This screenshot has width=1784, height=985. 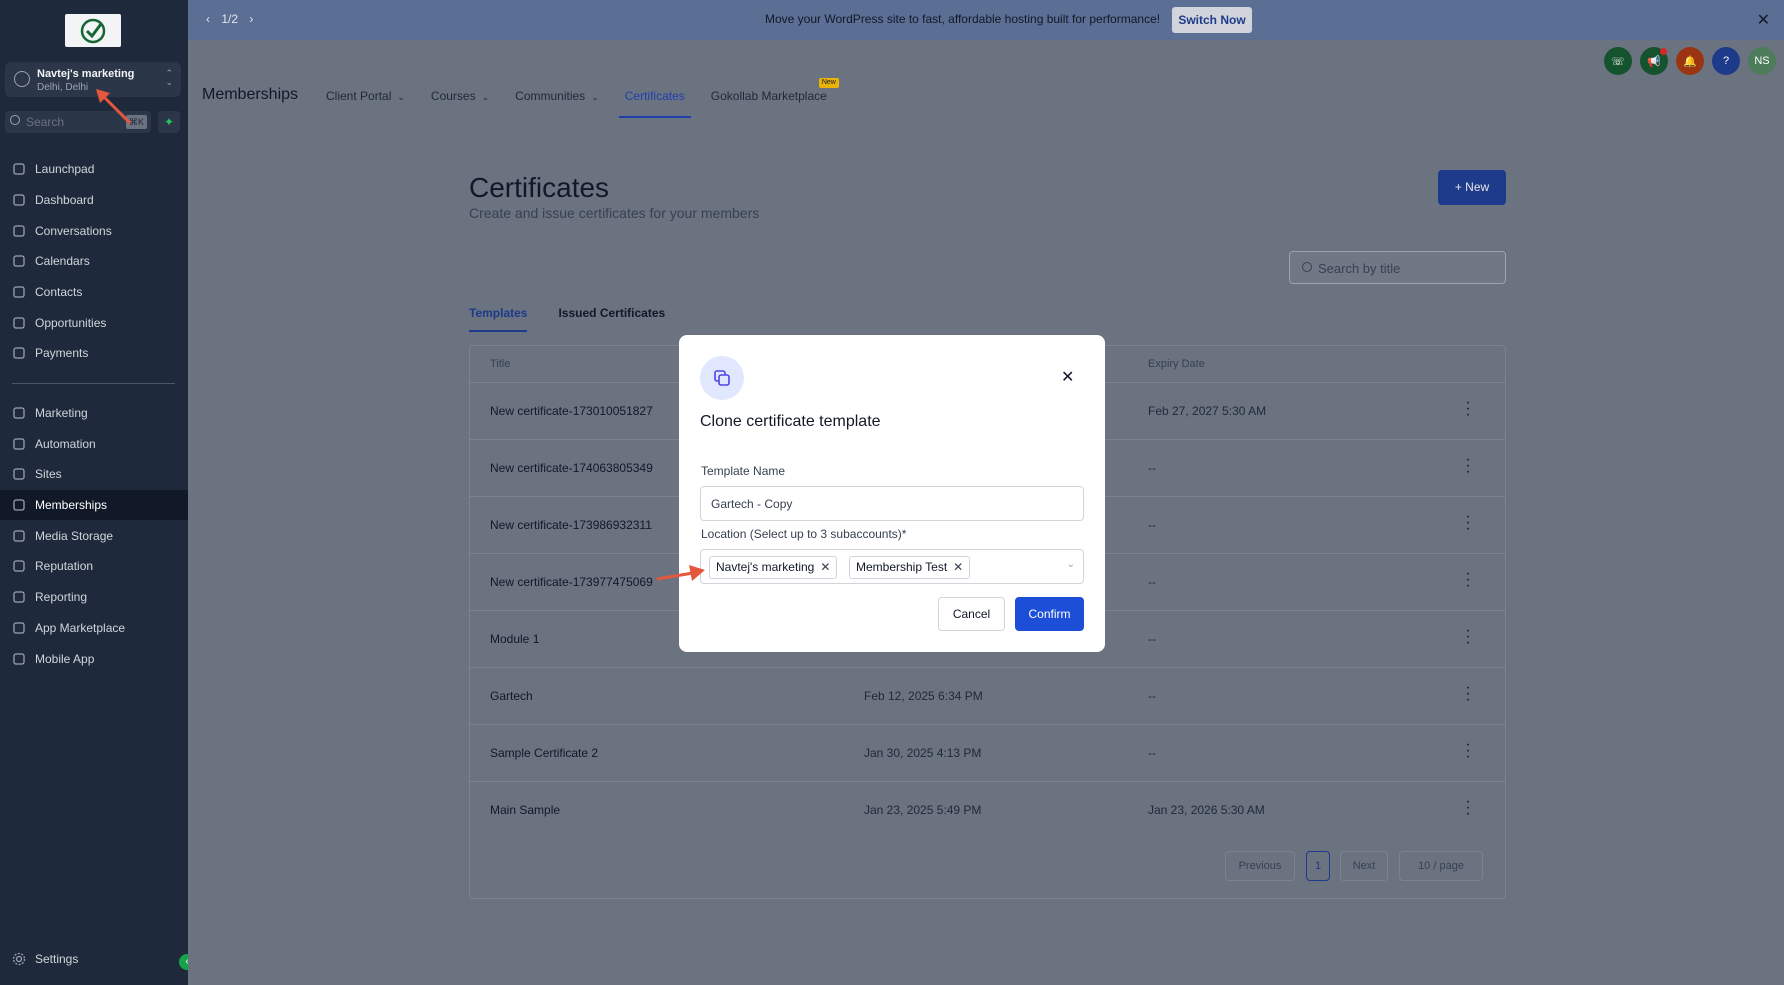 What do you see at coordinates (1726, 61) in the screenshot?
I see `help-button: ?` at bounding box center [1726, 61].